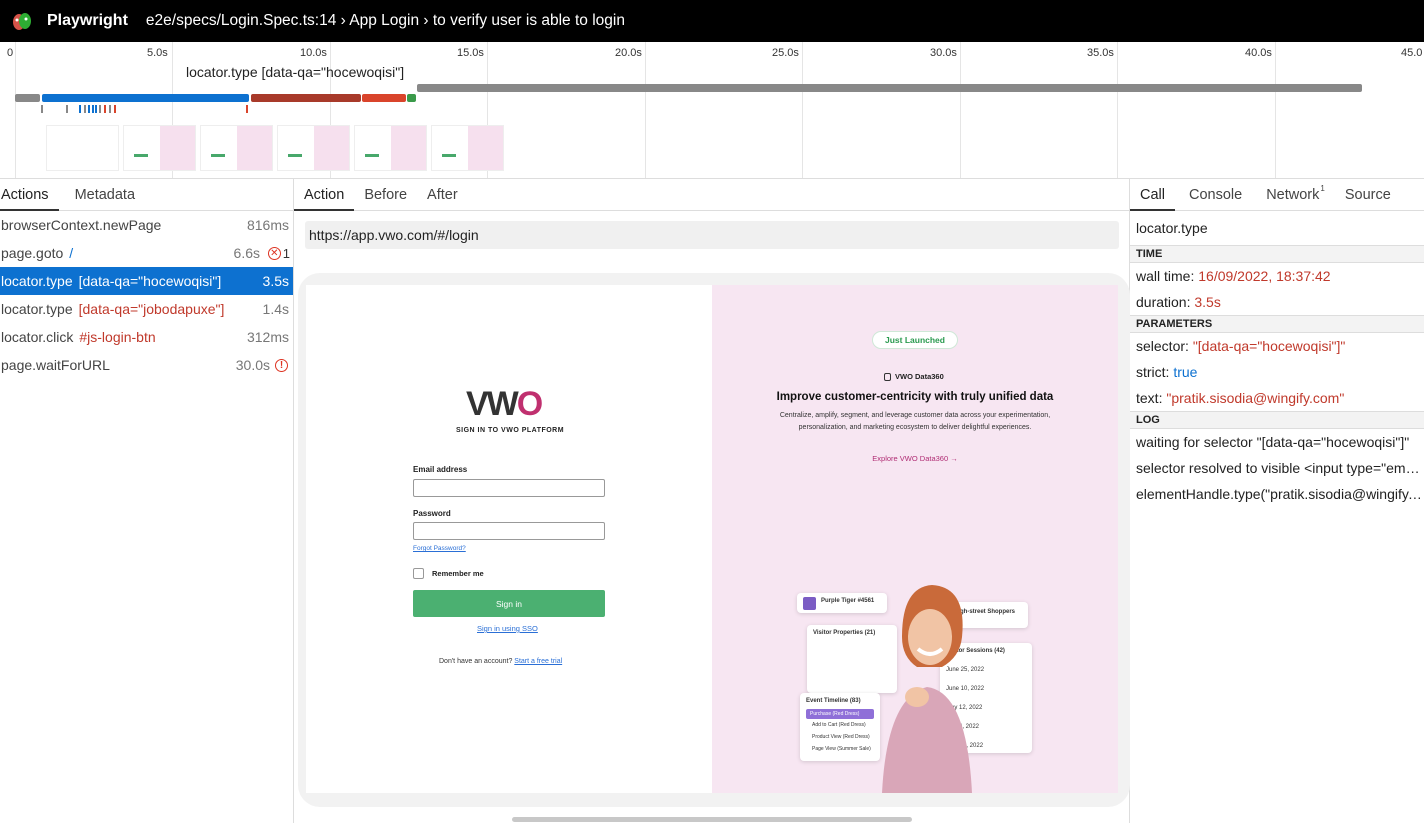  What do you see at coordinates (507, 628) in the screenshot?
I see `sso-link: Sign in using SSO` at bounding box center [507, 628].